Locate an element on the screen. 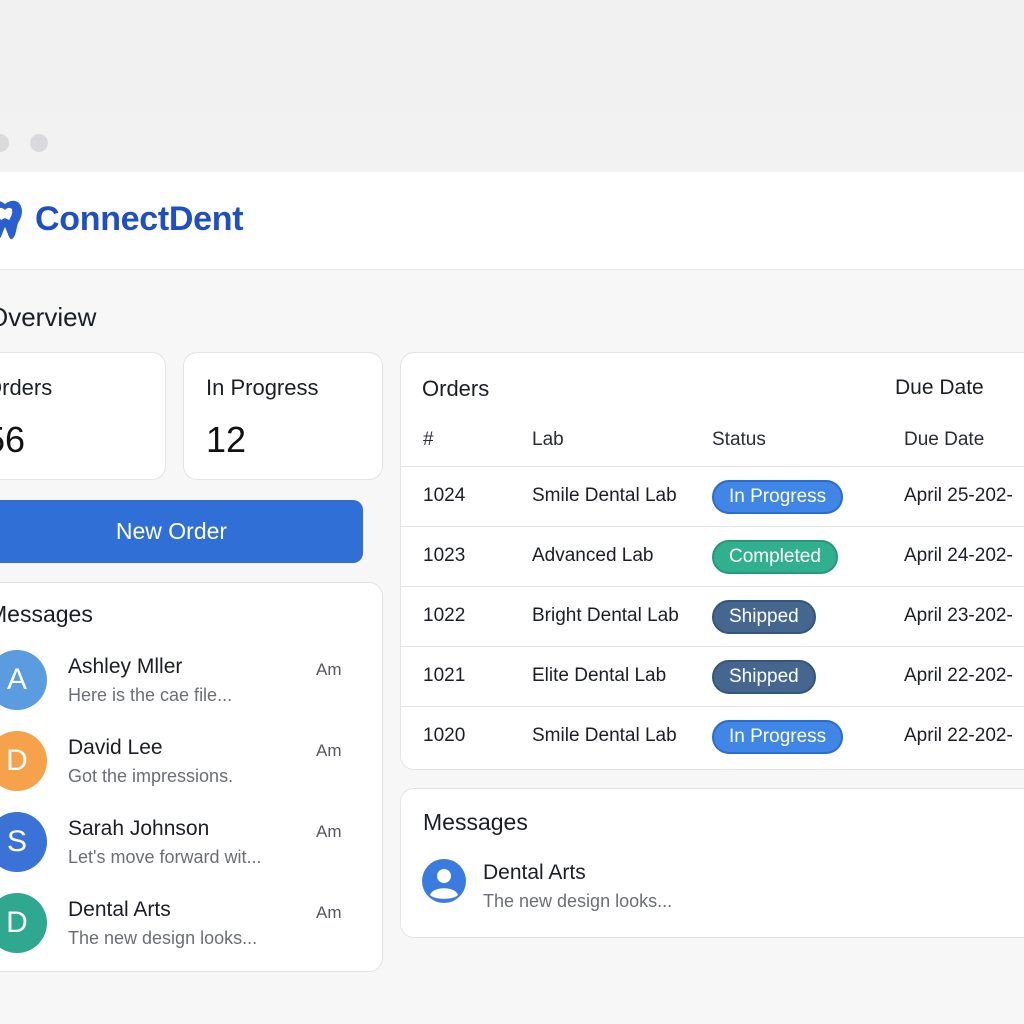 The image size is (1024, 1024). message-sender: David Lee is located at coordinates (115, 747).